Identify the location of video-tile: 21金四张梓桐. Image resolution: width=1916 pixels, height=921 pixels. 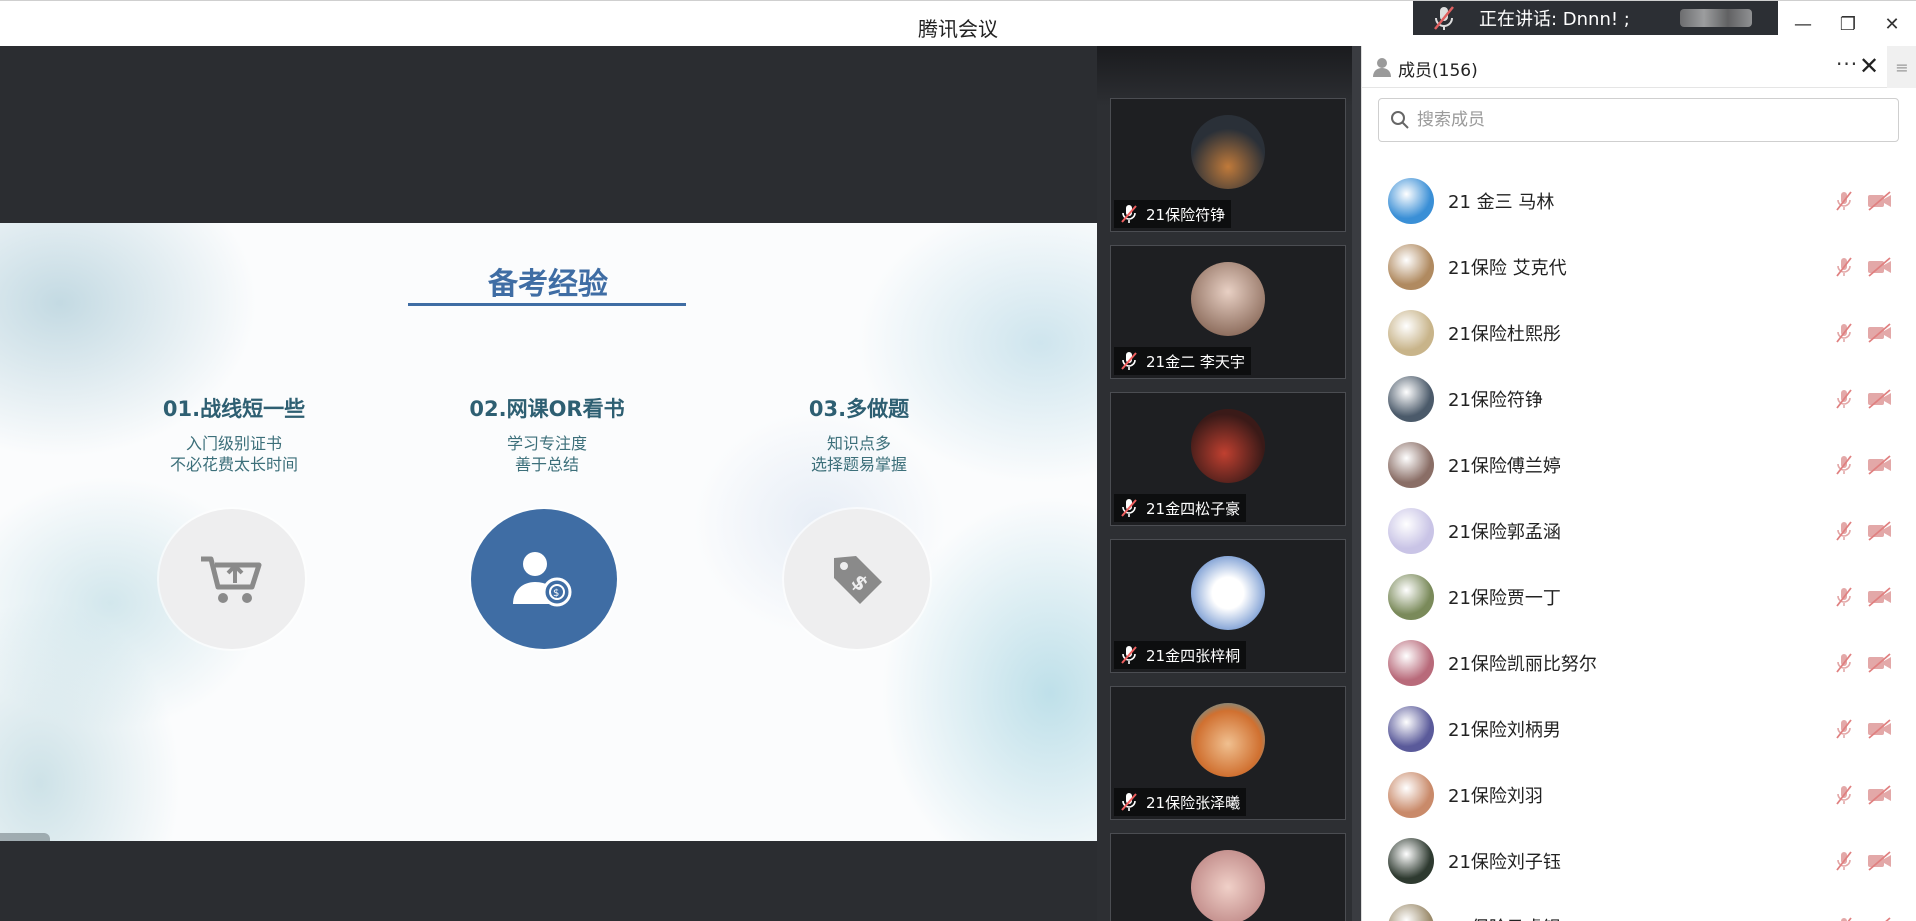
(1228, 606).